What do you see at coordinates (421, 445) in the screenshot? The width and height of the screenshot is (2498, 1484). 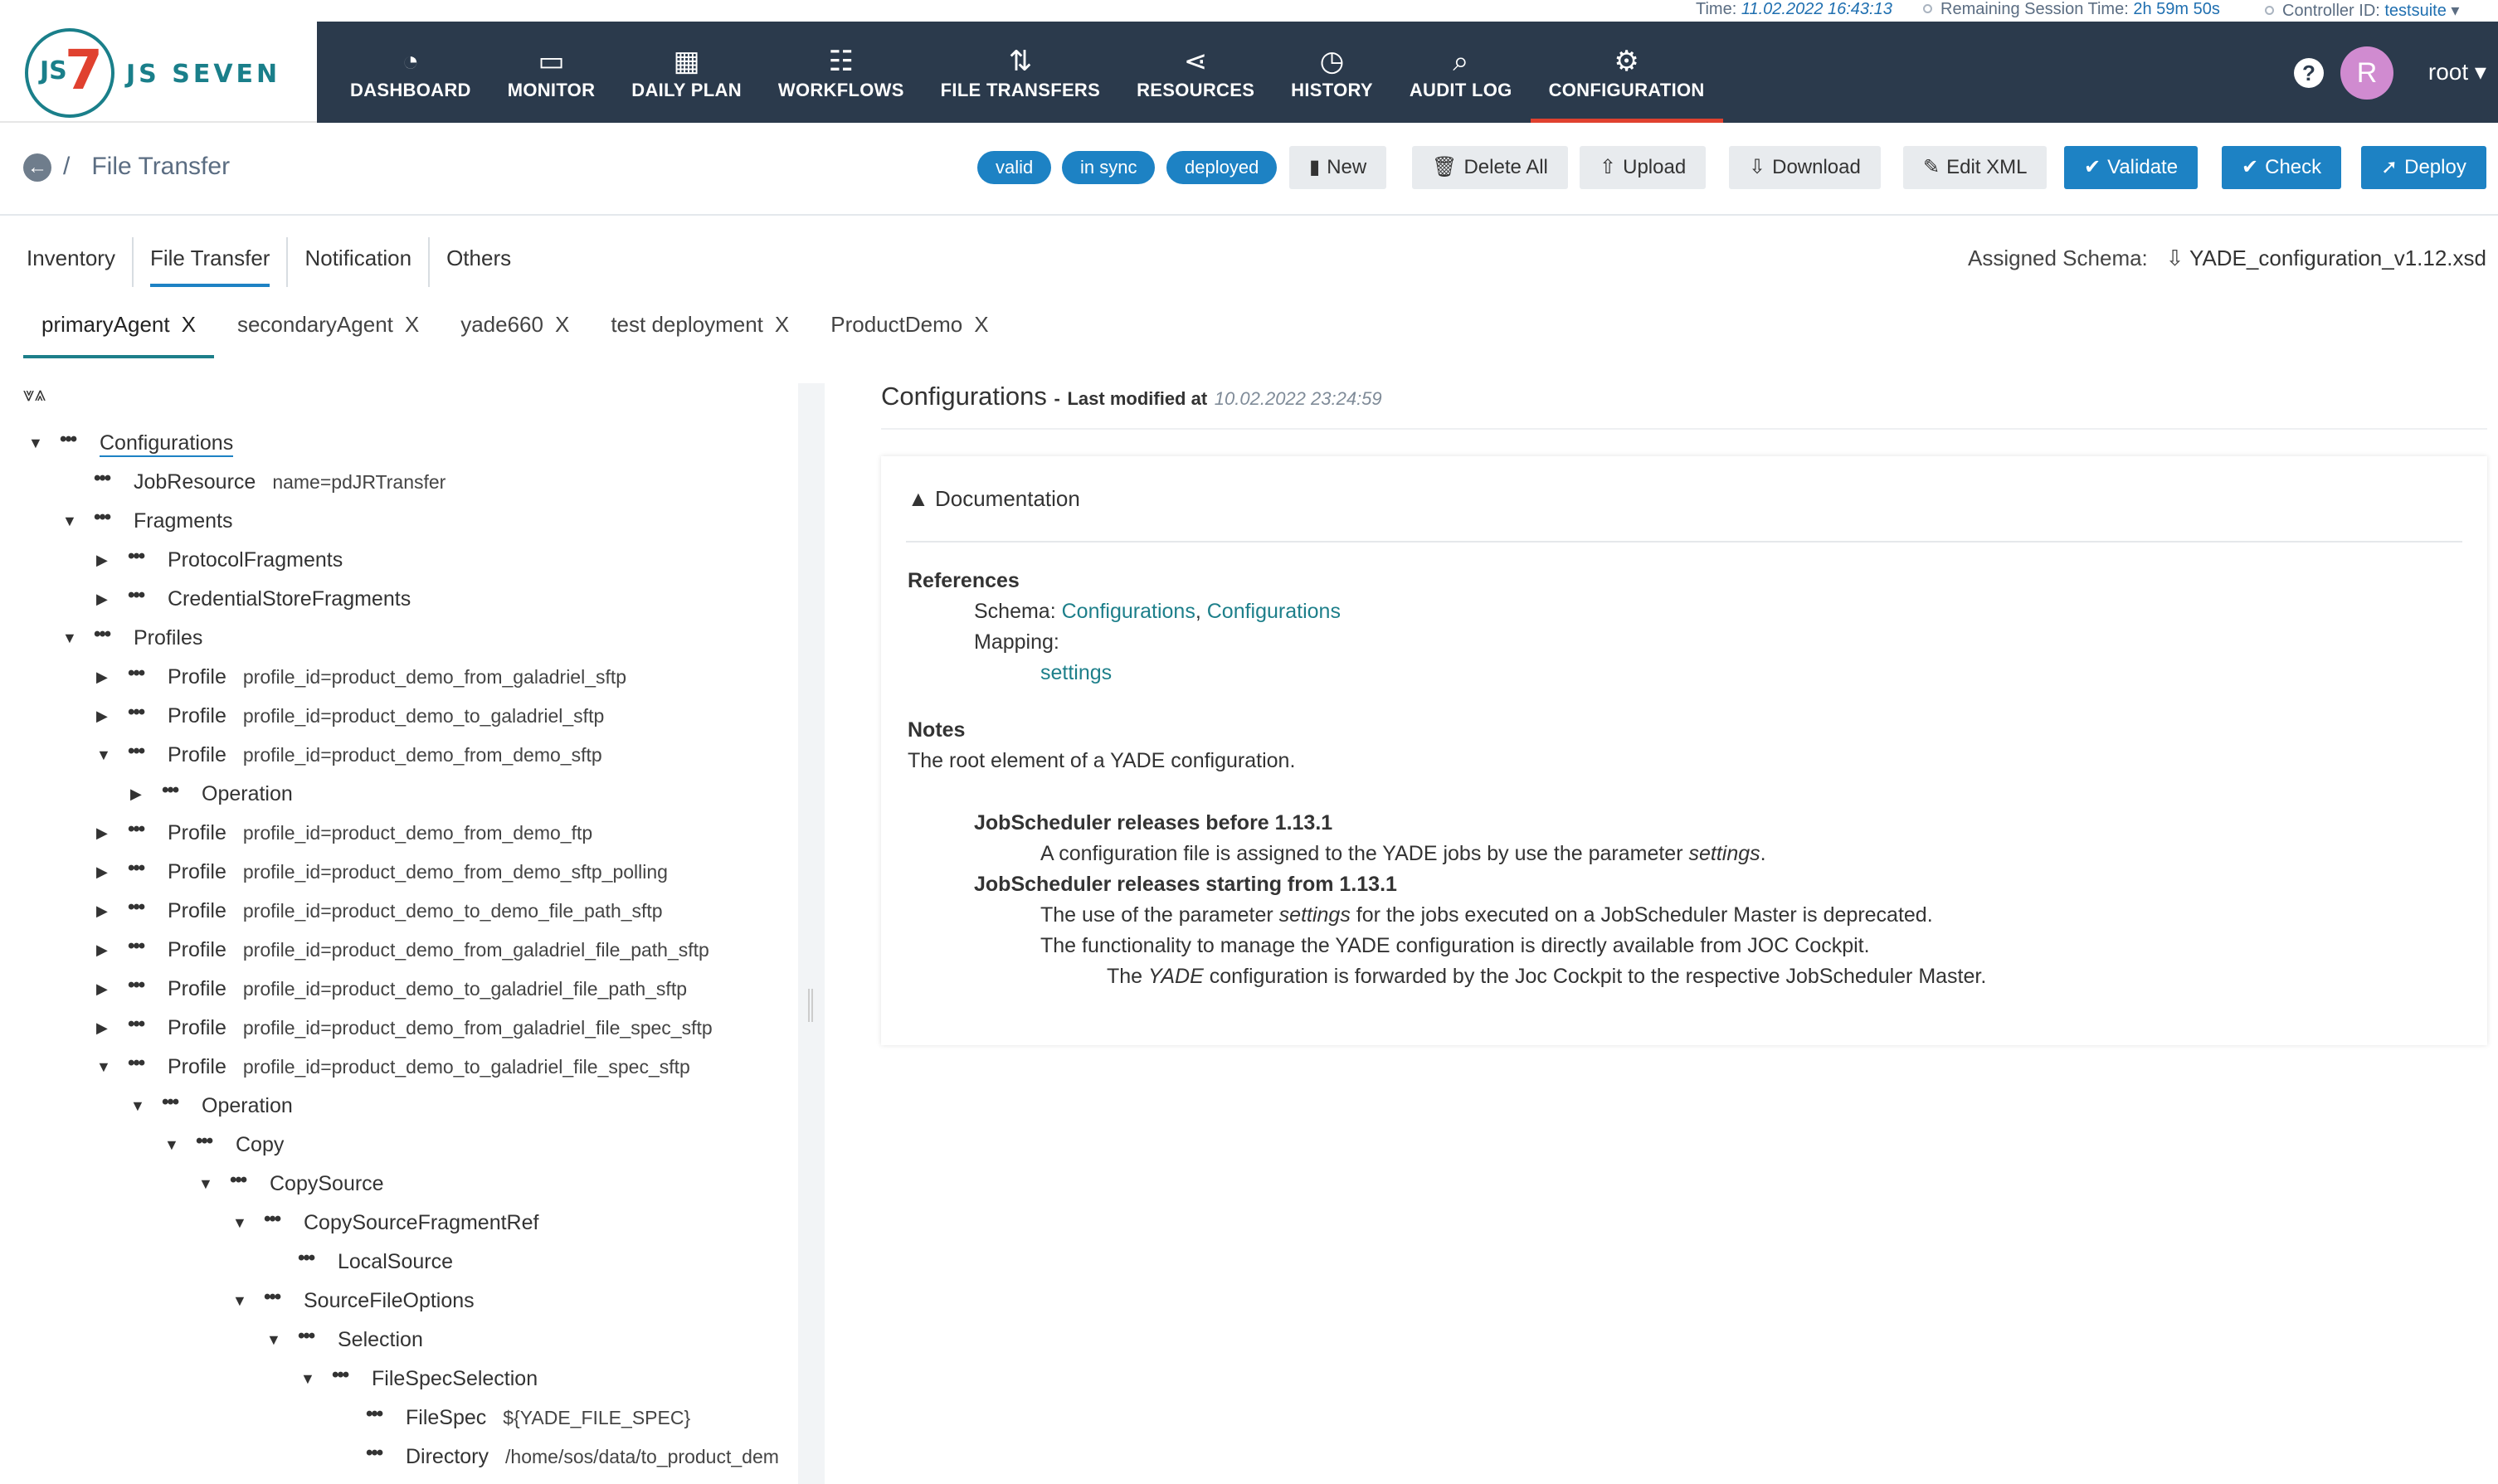 I see `tree-node: ▼ ••• Configurations` at bounding box center [421, 445].